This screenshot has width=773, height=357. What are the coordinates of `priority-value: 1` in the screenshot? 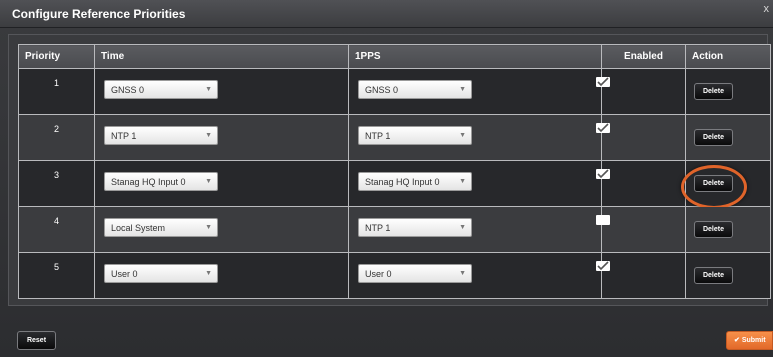 It's located at (56, 83).